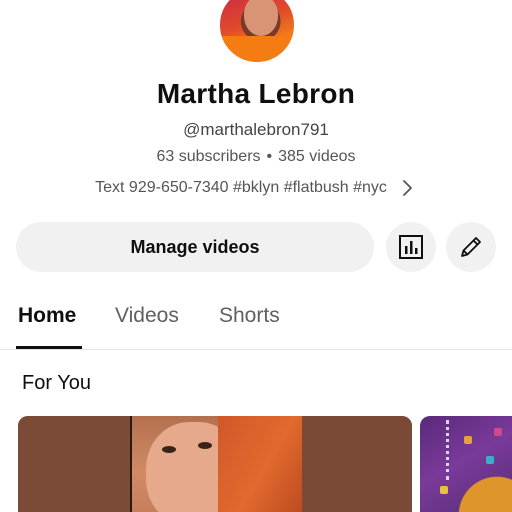 The height and width of the screenshot is (512, 512). I want to click on channel-name: Martha Lebron, so click(256, 93).